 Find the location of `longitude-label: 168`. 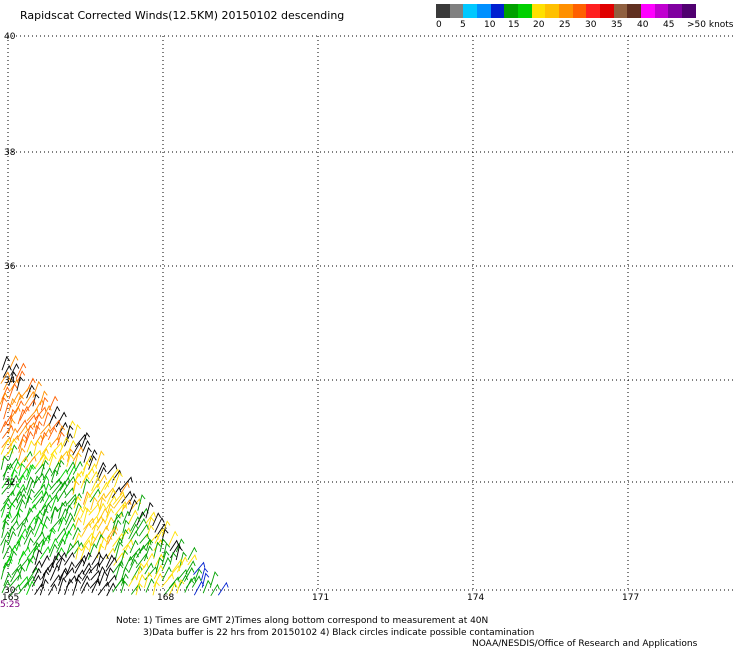

longitude-label: 168 is located at coordinates (165, 598).